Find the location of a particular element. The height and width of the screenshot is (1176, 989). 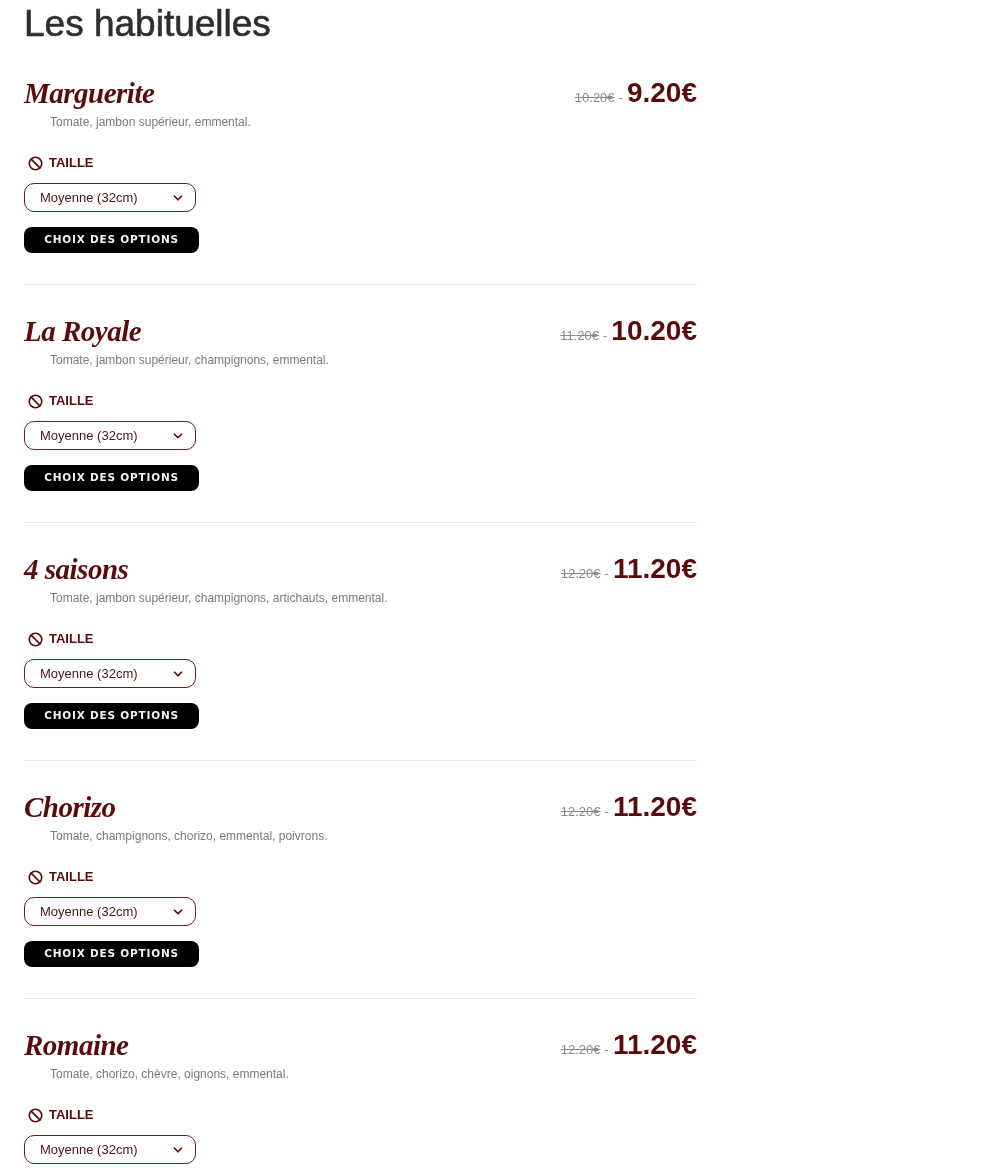

current-price: 9.20€ is located at coordinates (661, 93).